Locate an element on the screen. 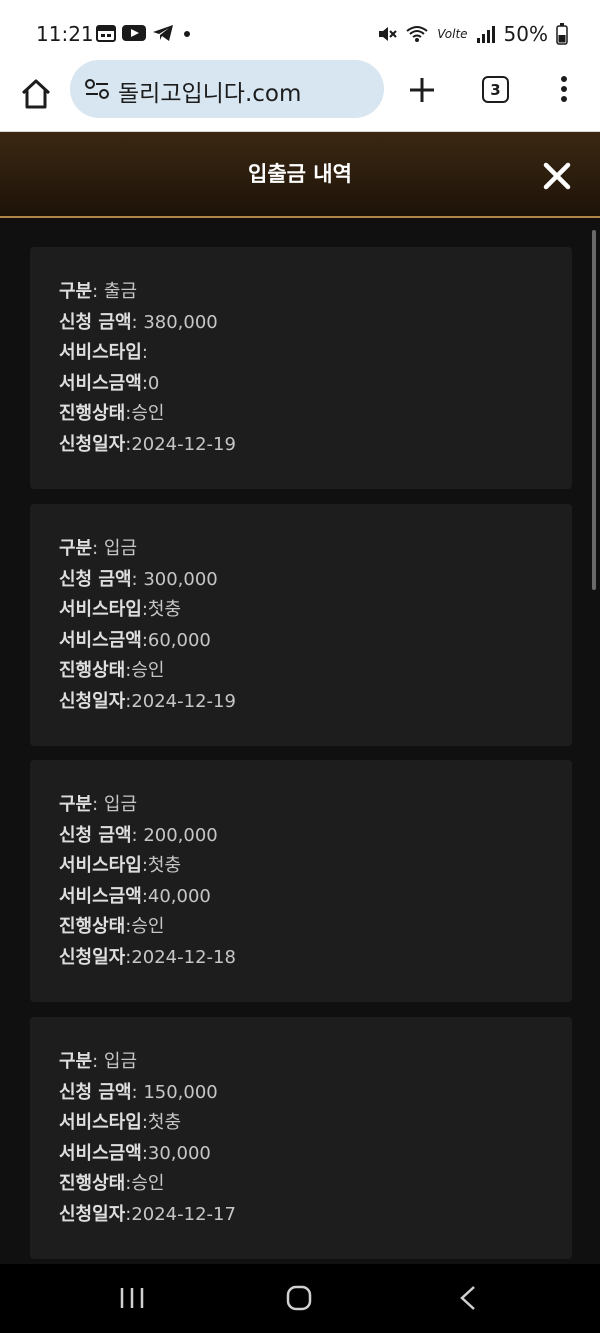  home-icon is located at coordinates (36, 94).